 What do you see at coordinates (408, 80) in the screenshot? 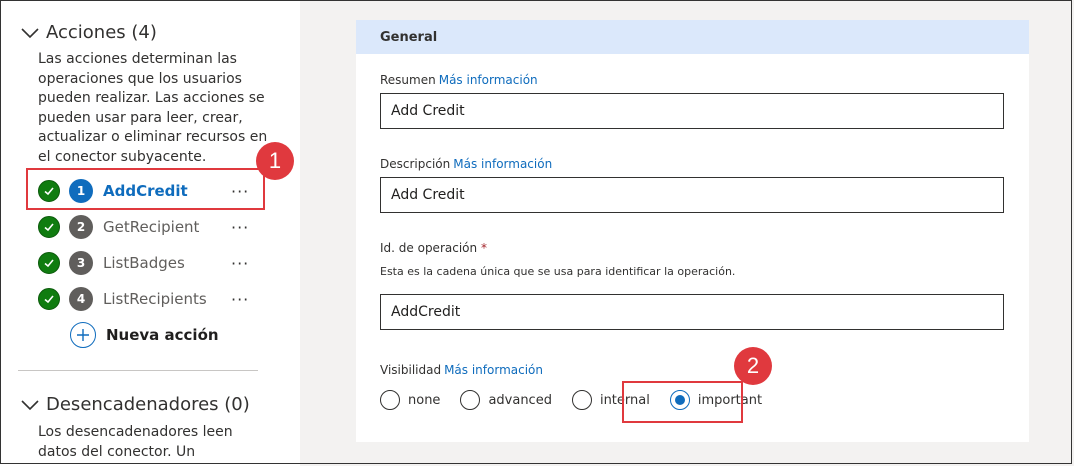
I see `summary-label-text: Resumen` at bounding box center [408, 80].